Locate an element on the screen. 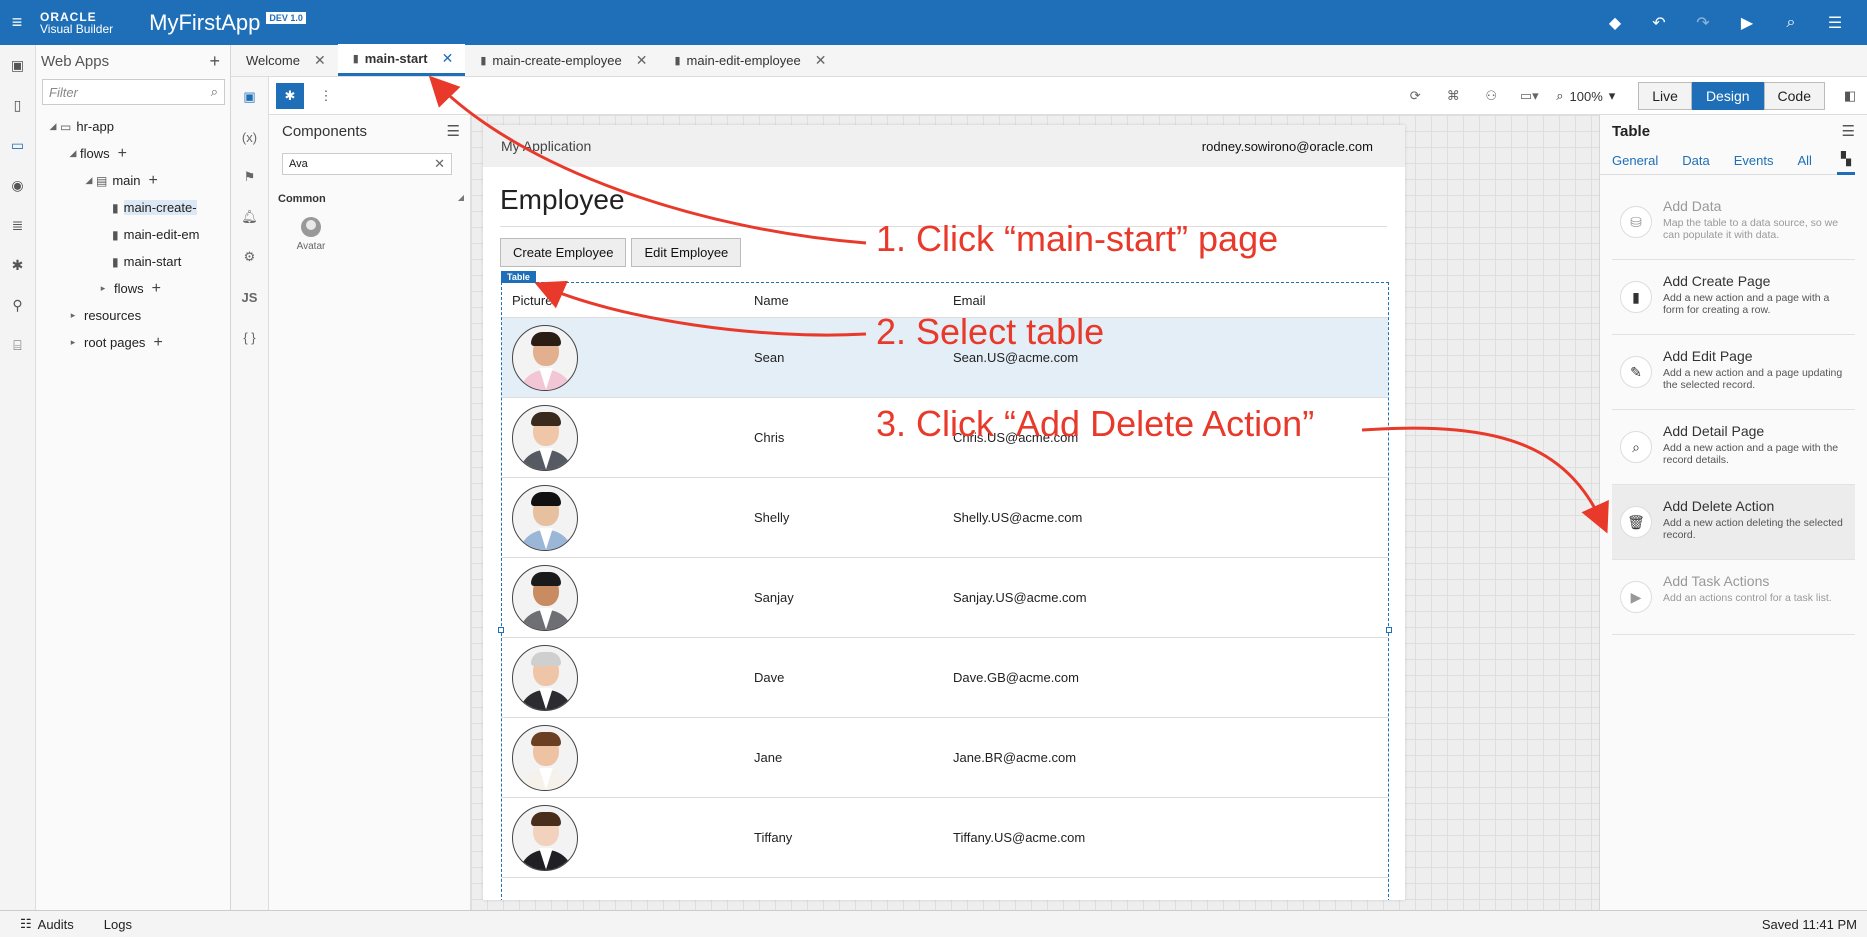  translations-icon: ⌘ is located at coordinates (1453, 96).